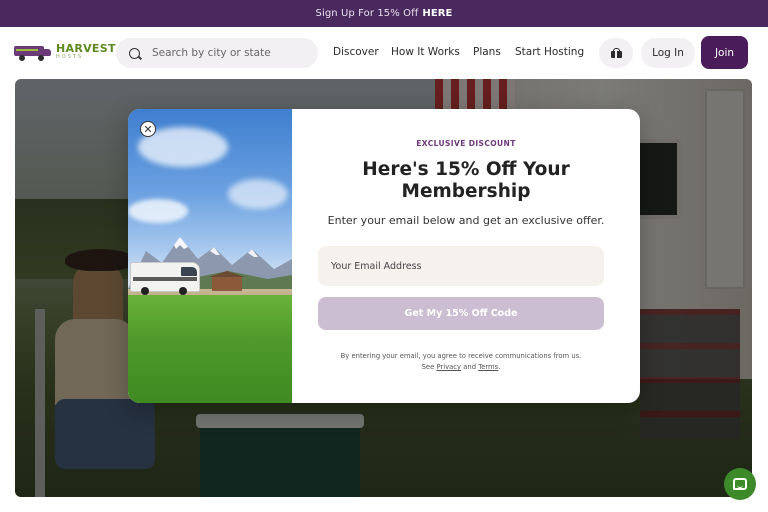  Describe the element at coordinates (724, 52) in the screenshot. I see `join-button: Join` at that location.